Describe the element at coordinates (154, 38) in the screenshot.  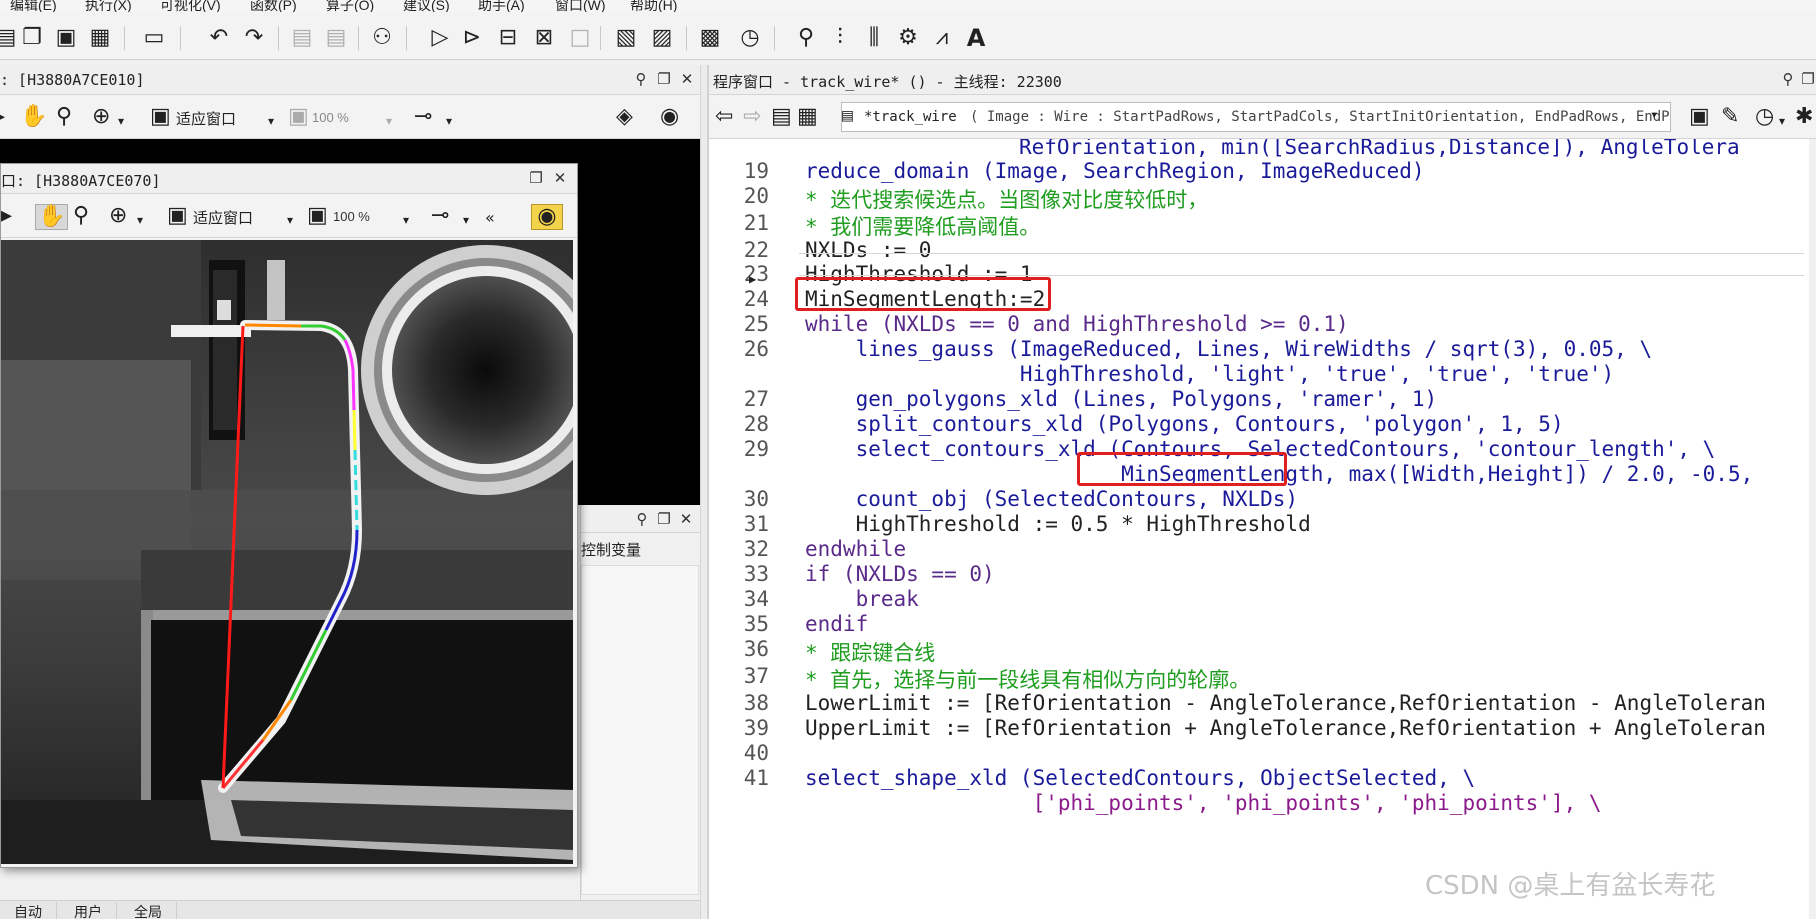
I see `record-icon: ▭` at that location.